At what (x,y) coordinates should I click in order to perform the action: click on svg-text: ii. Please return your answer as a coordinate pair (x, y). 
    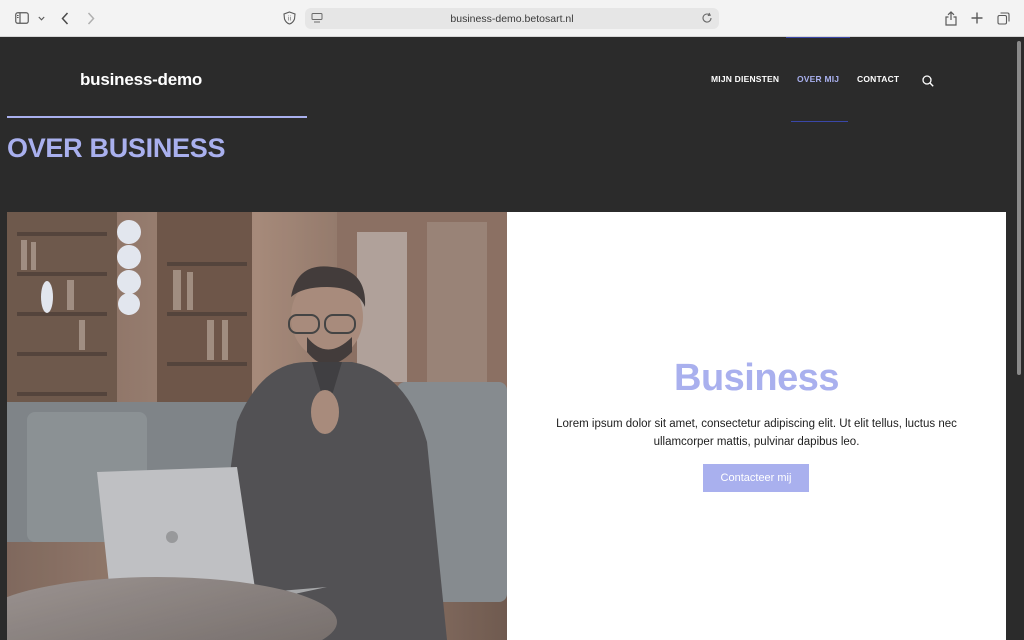
    Looking at the image, I should click on (289, 18).